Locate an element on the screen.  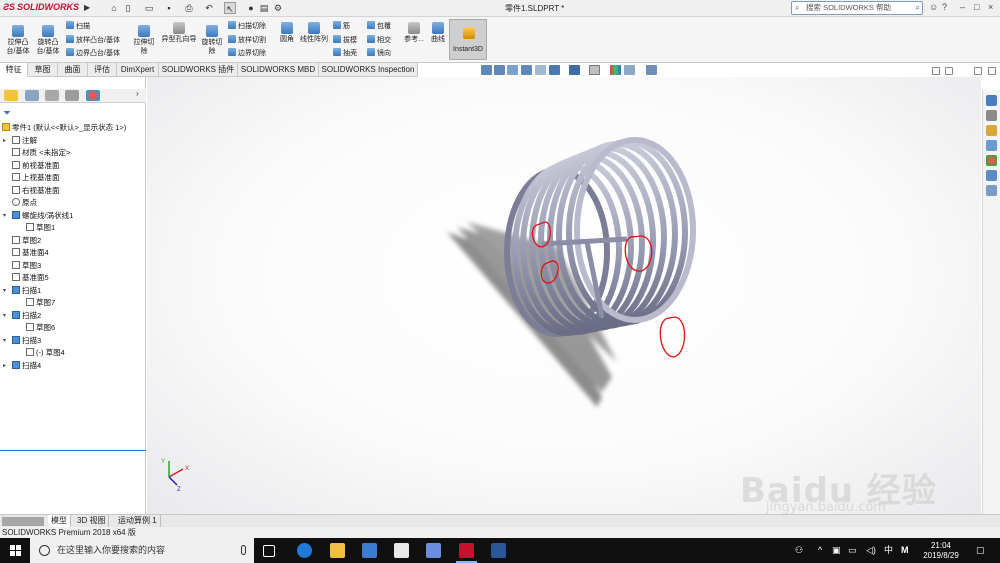
design-library-icon is located at coordinates (991, 115).